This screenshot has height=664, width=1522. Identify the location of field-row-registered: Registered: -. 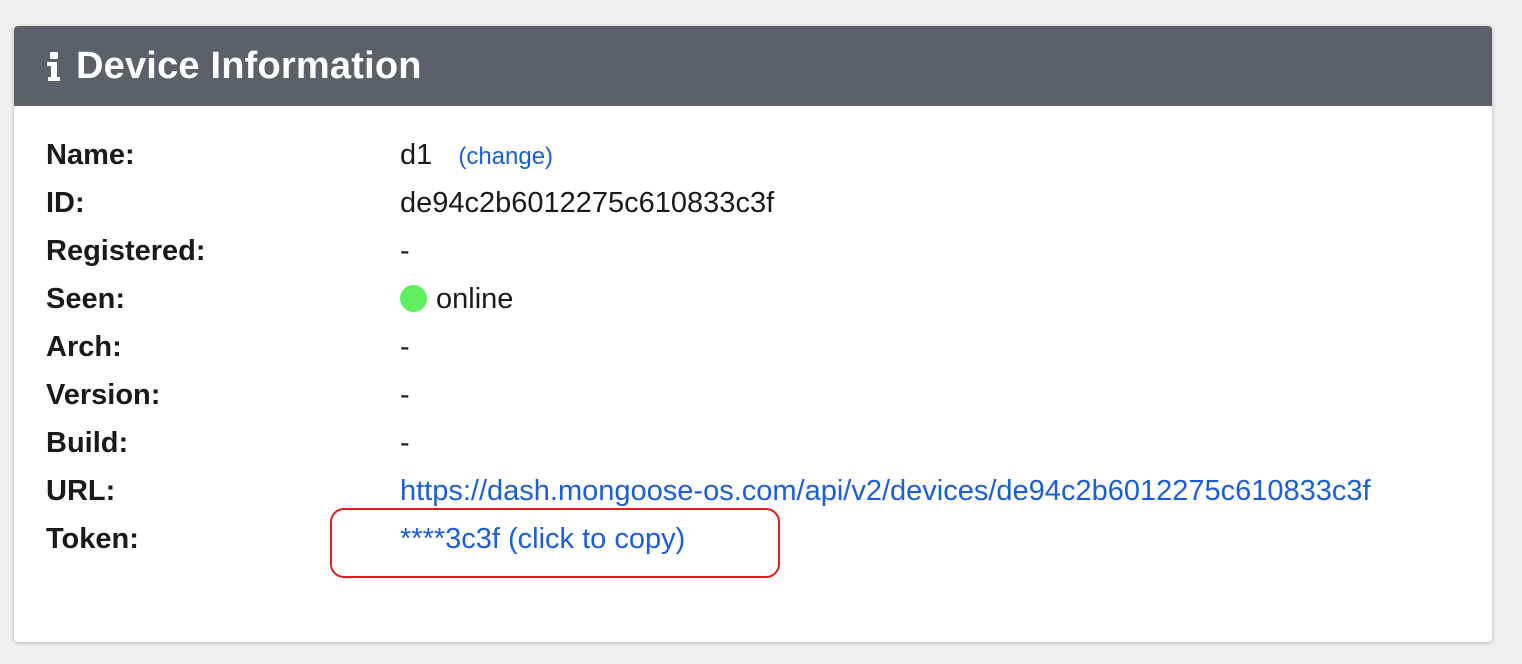
(759, 251).